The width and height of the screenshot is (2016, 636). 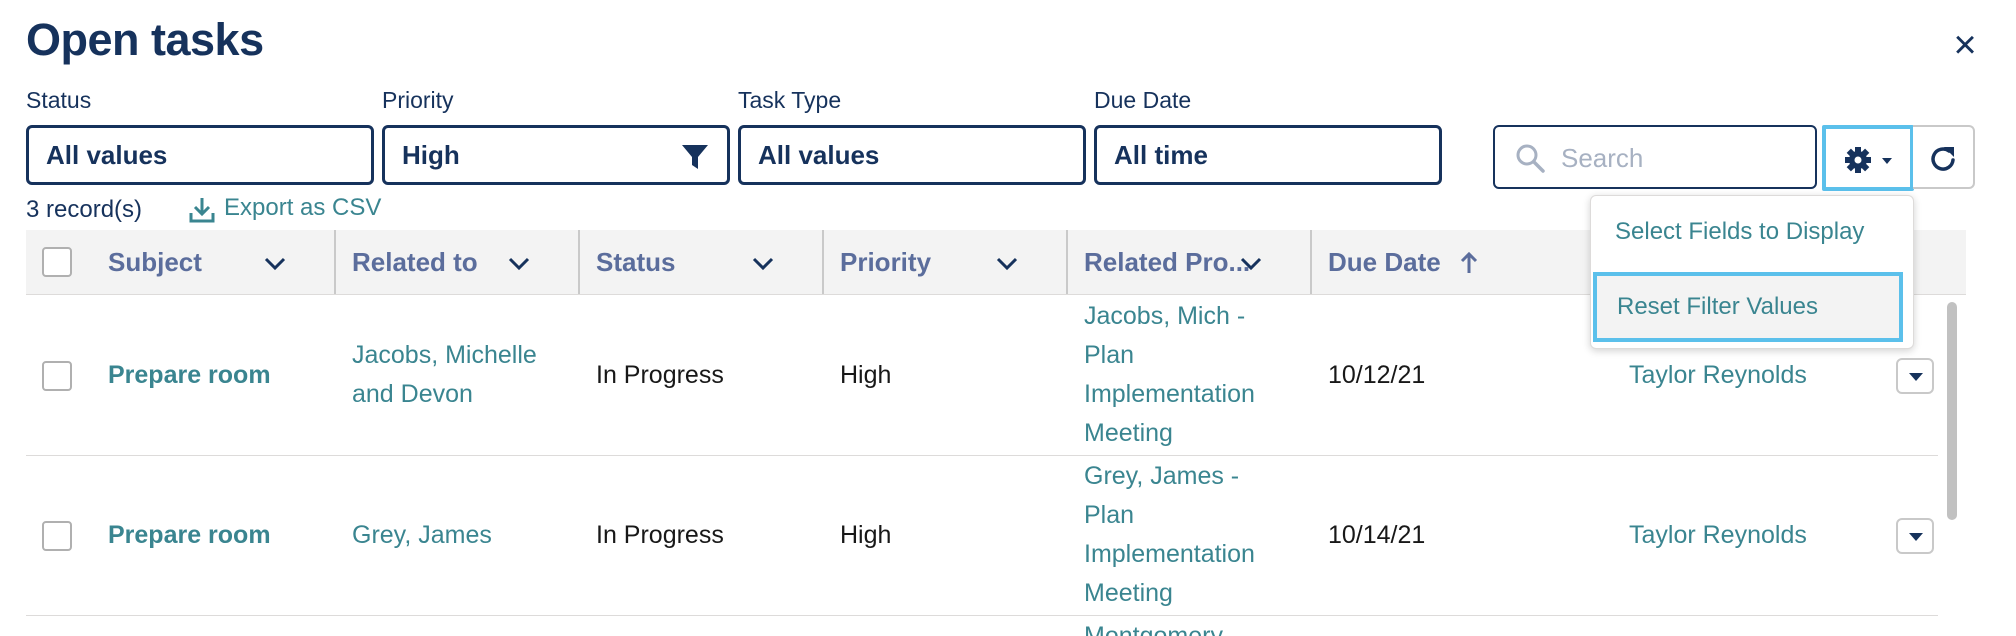 What do you see at coordinates (790, 100) in the screenshot?
I see `filter-task-type-label: Task Type` at bounding box center [790, 100].